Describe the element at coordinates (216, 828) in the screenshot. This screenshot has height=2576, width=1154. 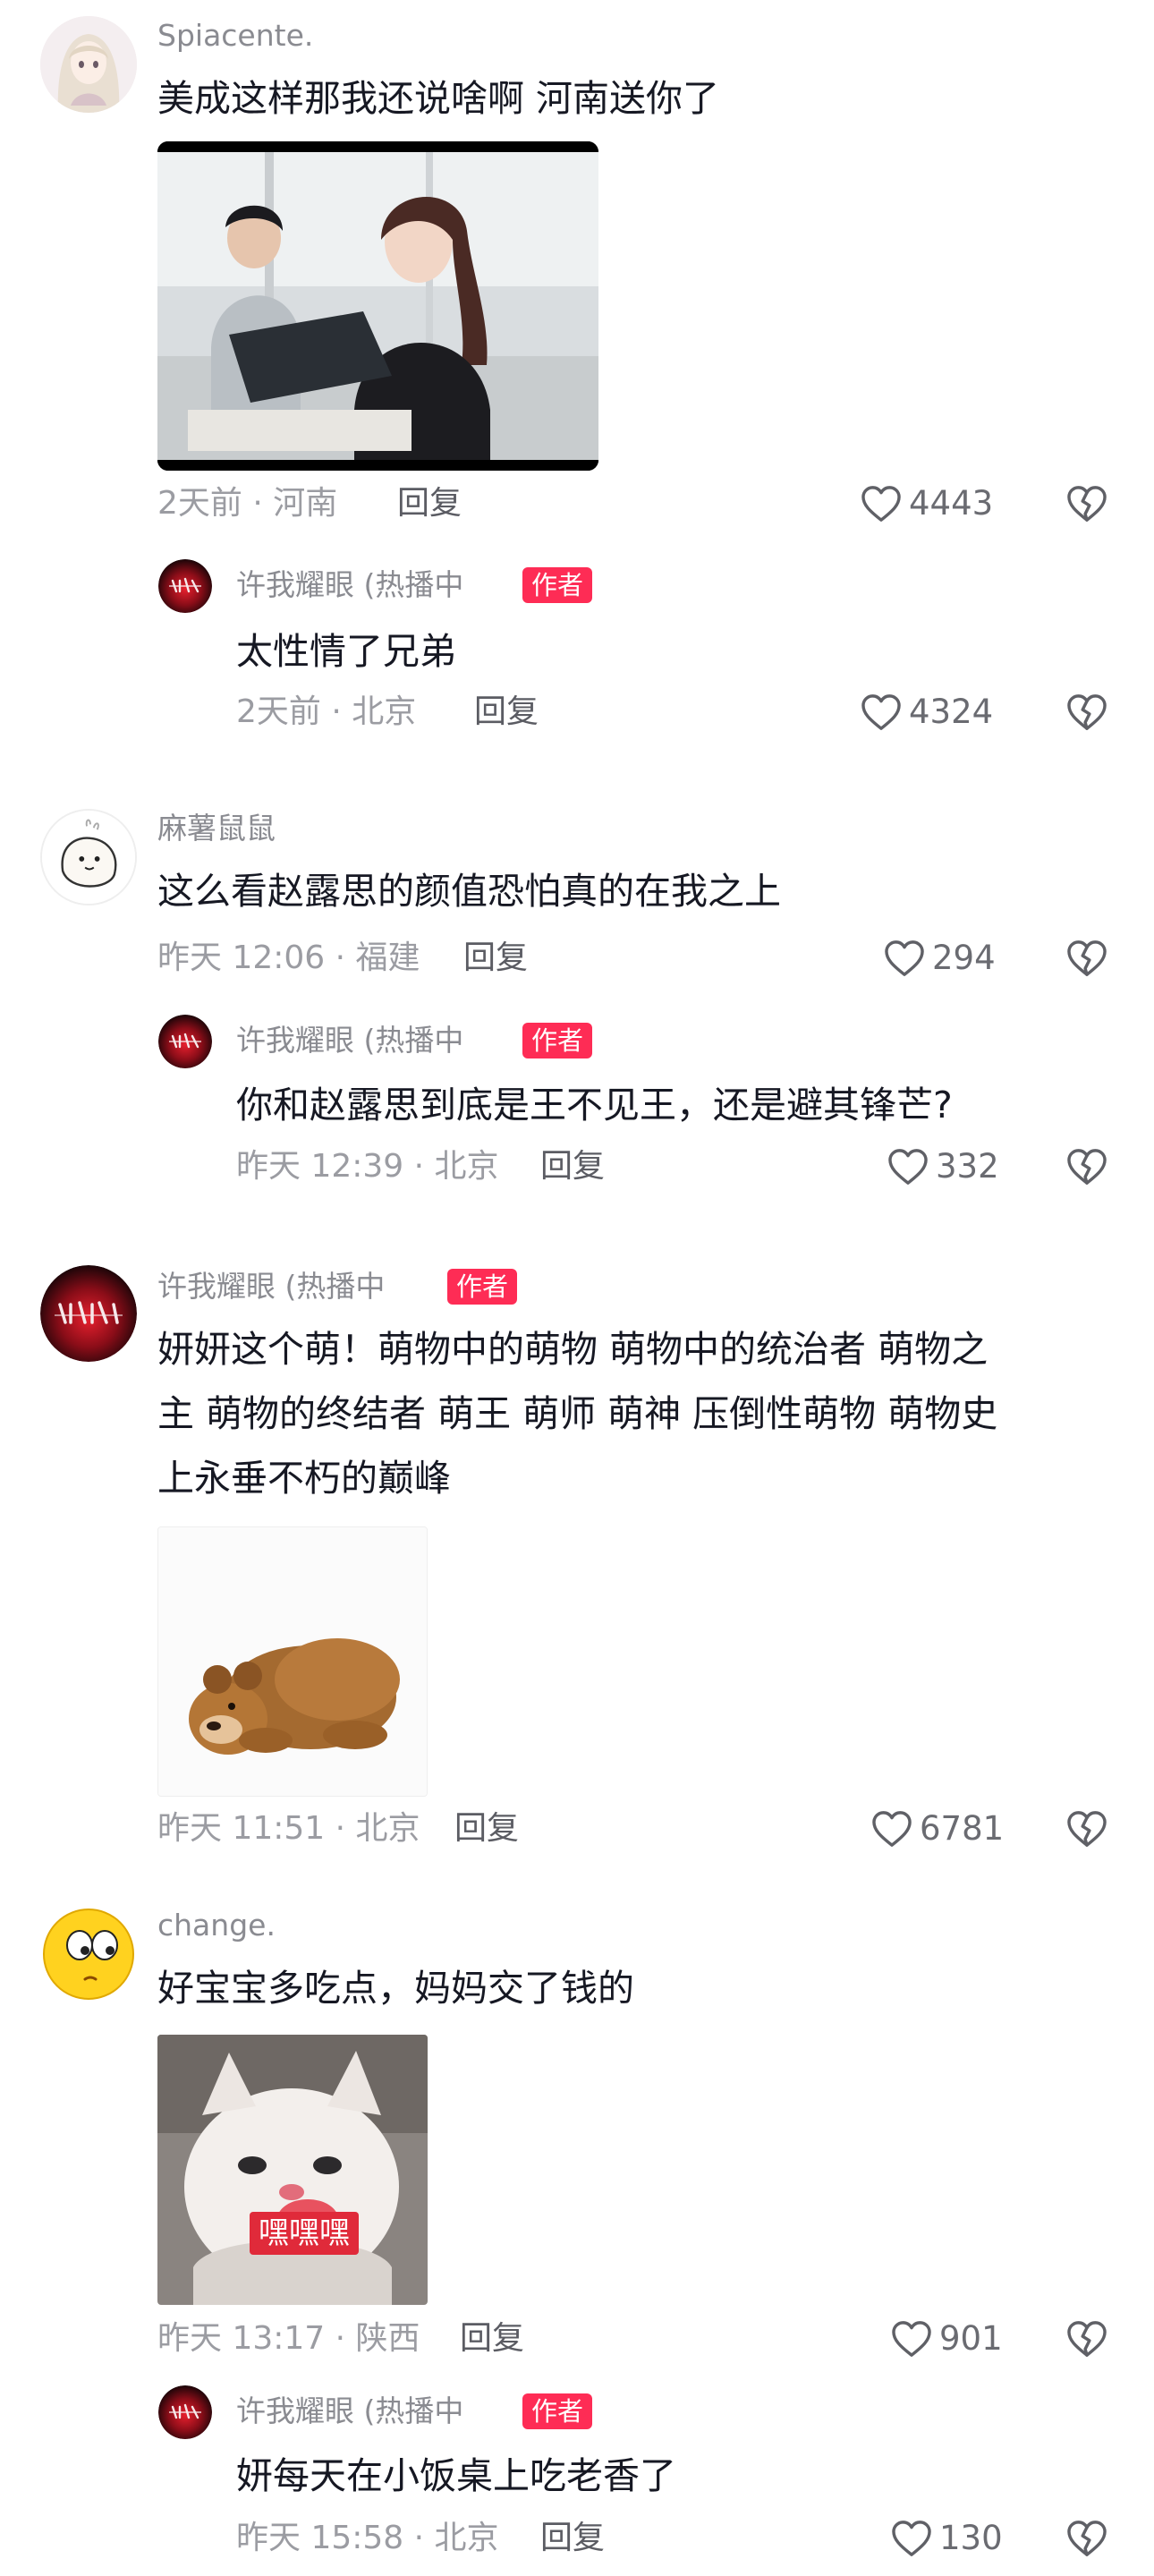
I see `comment-username: 麻薯鼠鼠` at that location.